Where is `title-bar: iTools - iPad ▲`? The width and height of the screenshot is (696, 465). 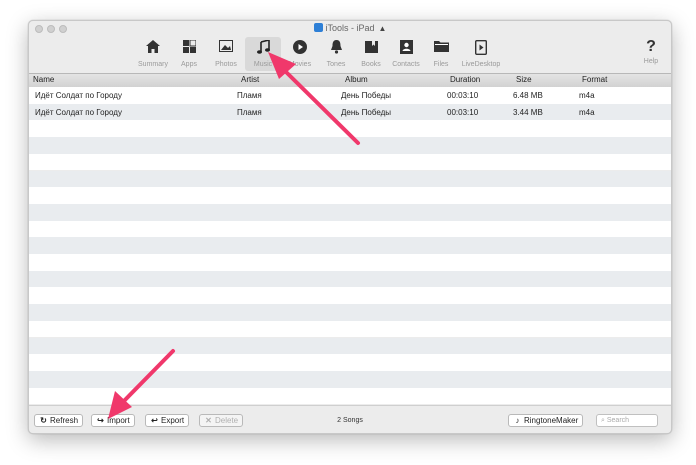 title-bar: iTools - iPad ▲ is located at coordinates (350, 28).